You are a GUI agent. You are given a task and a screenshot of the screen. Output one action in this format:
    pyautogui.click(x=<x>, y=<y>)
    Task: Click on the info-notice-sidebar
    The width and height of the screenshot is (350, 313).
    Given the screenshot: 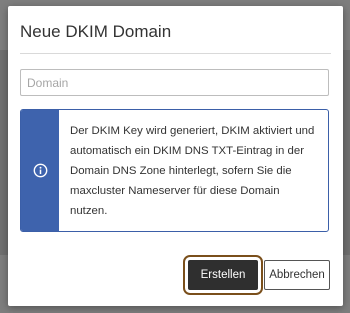 What is the action you would take?
    pyautogui.click(x=40, y=170)
    